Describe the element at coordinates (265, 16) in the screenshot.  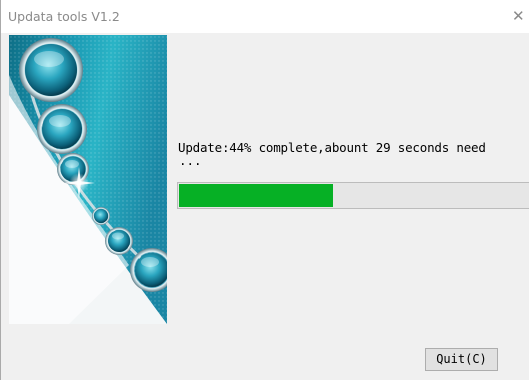
I see `title-bar: Updata tools V1.2 ✕` at that location.